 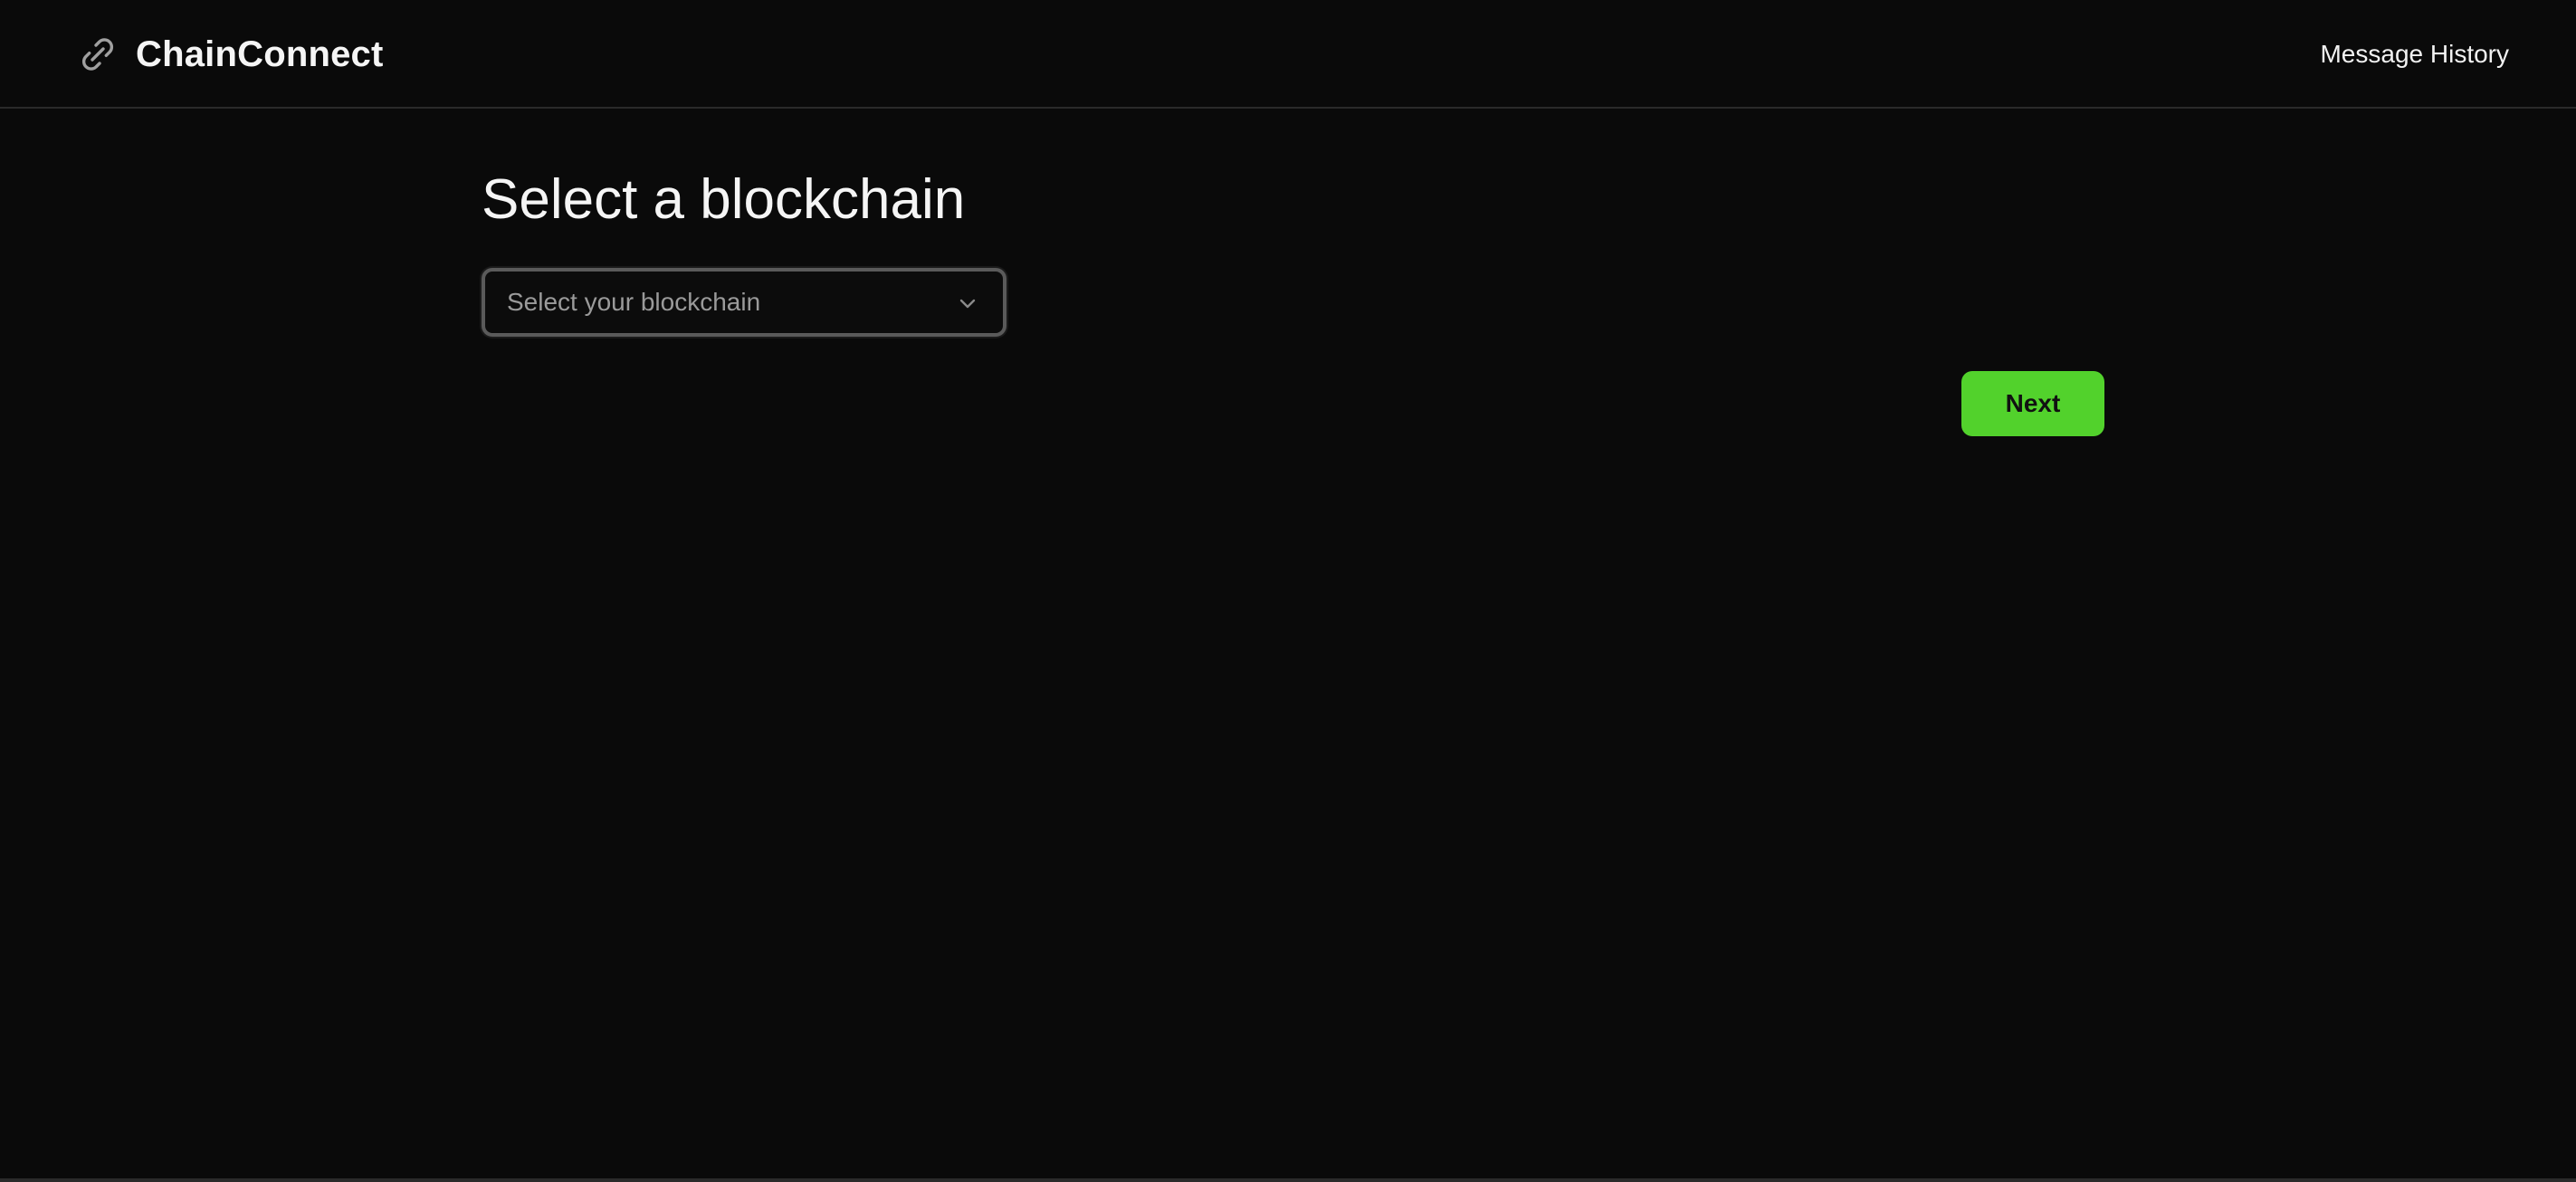 I want to click on chevron-down-icon, so click(x=968, y=304).